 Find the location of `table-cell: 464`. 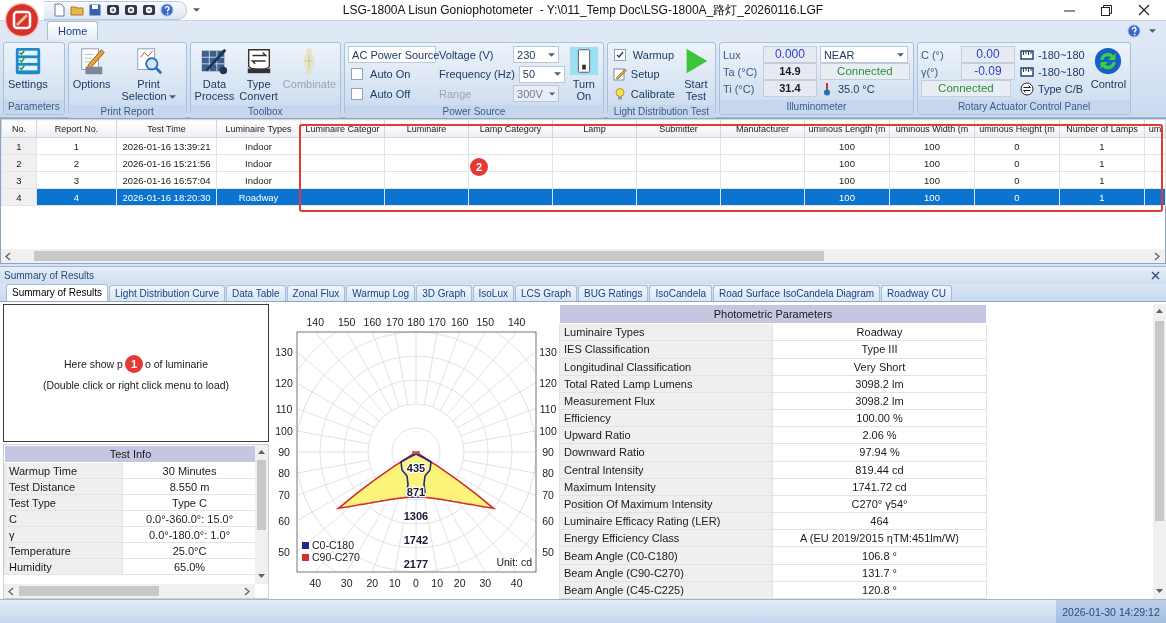

table-cell: 464 is located at coordinates (879, 521).